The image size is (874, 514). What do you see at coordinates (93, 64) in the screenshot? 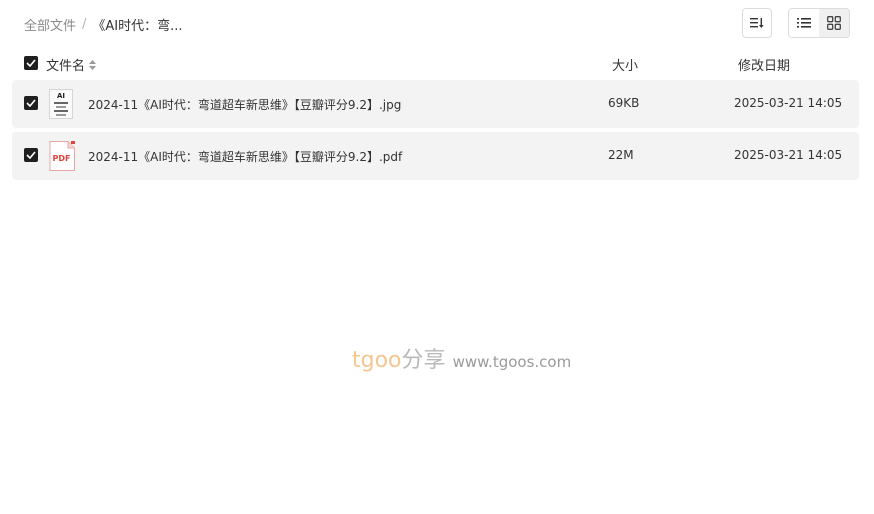
I see `sort-caret-icon` at bounding box center [93, 64].